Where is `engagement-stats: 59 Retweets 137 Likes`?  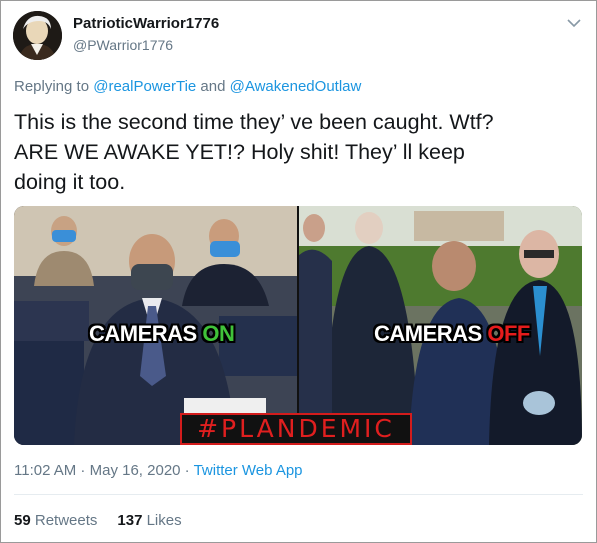 engagement-stats: 59 Retweets 137 Likes is located at coordinates (98, 520).